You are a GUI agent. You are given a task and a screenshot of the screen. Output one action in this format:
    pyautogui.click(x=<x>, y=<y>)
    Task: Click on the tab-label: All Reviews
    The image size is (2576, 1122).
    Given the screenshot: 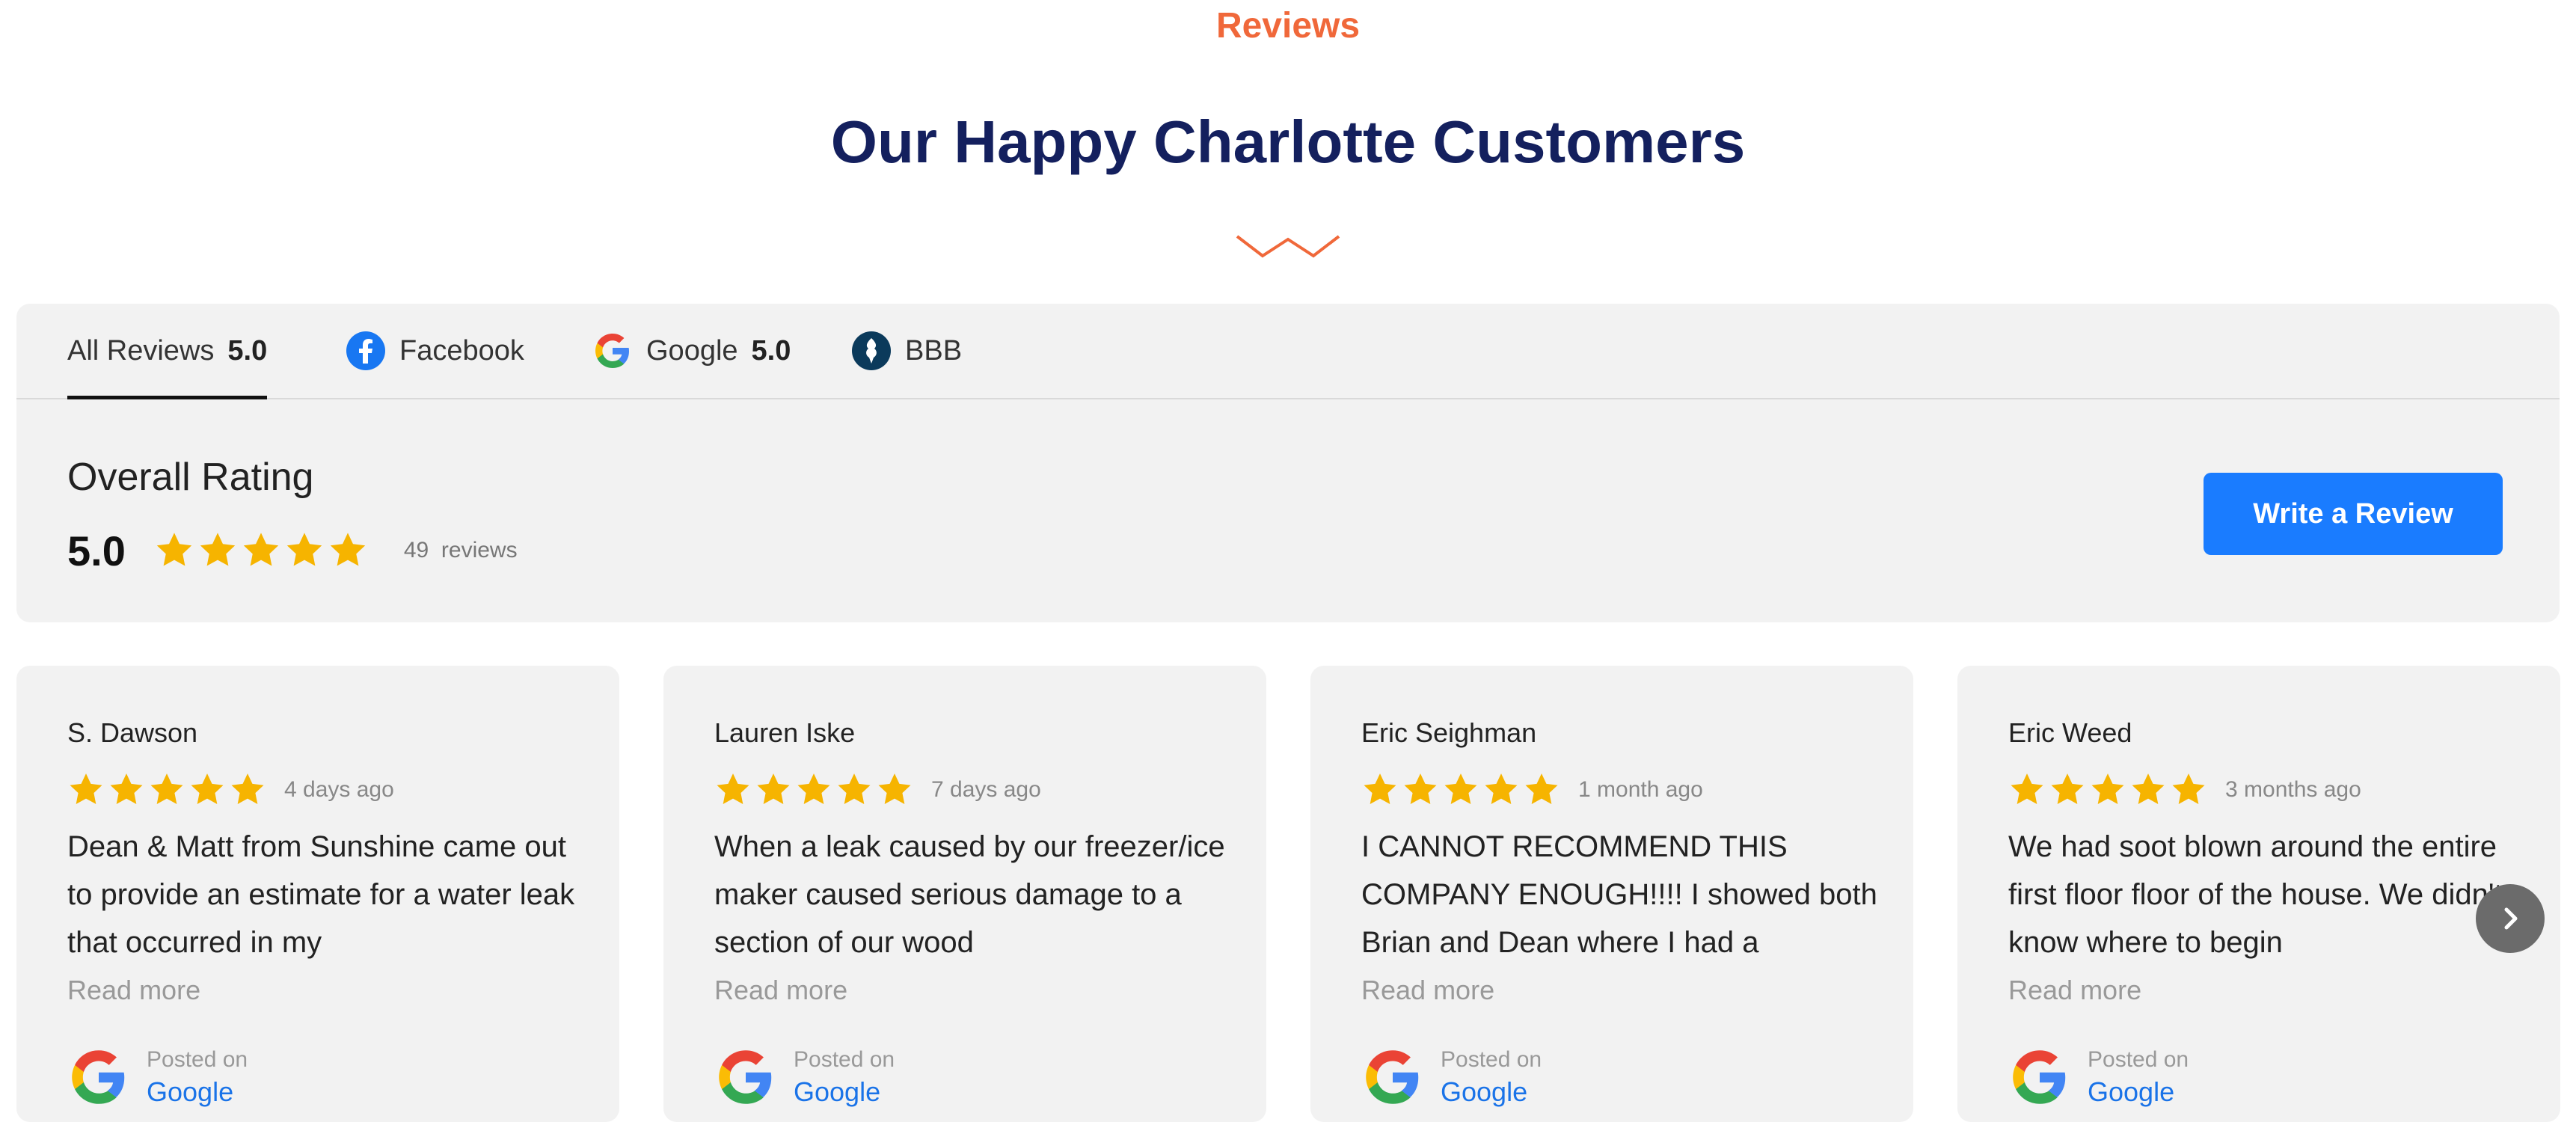 What is the action you would take?
    pyautogui.click(x=141, y=350)
    